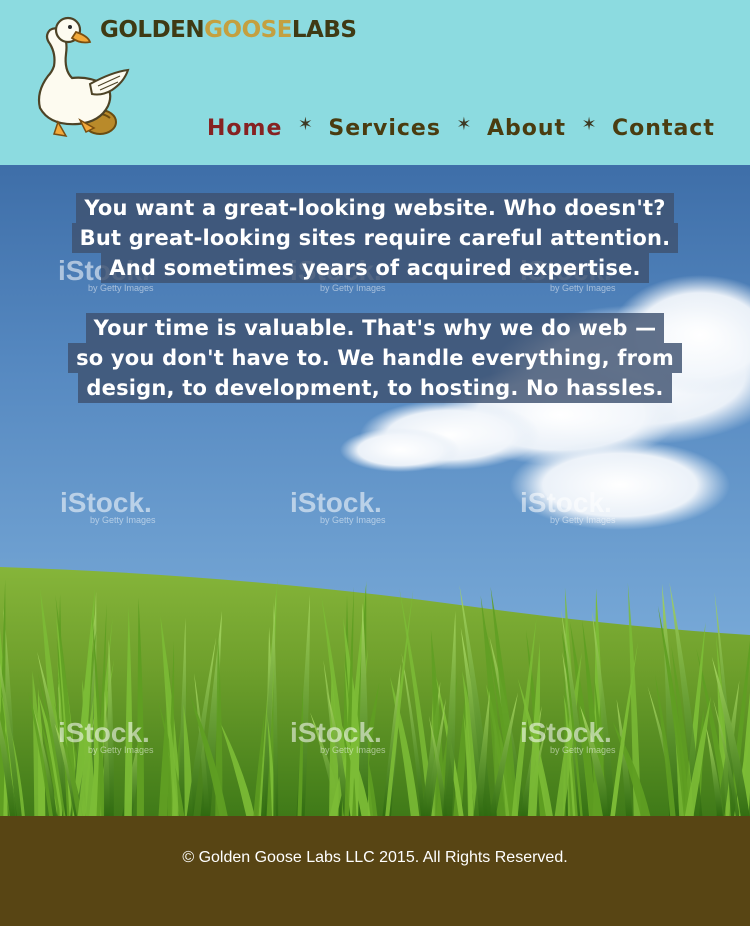 This screenshot has height=926, width=750. What do you see at coordinates (384, 128) in the screenshot?
I see `nav-item-services: Services` at bounding box center [384, 128].